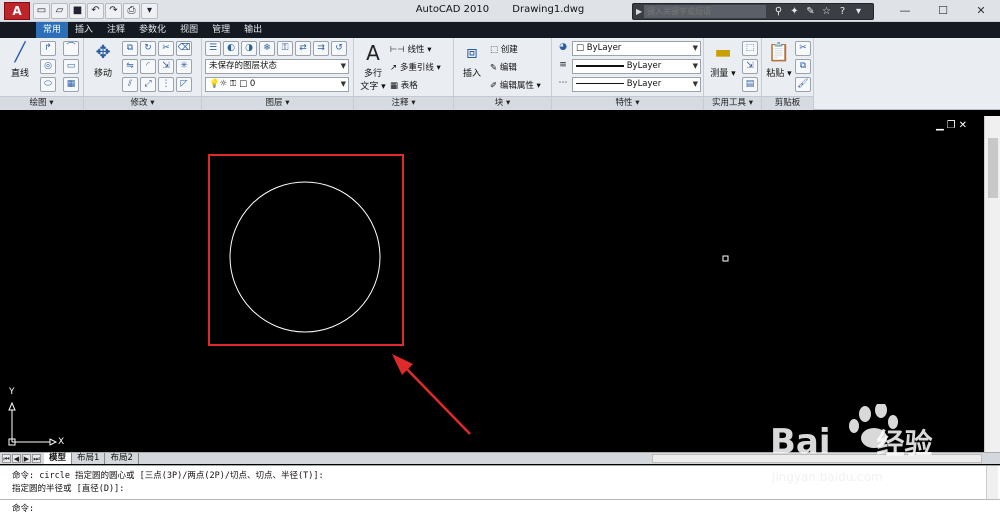 This screenshot has height=513, width=1000. What do you see at coordinates (131, 11) in the screenshot?
I see `plot-icon: ⎙` at bounding box center [131, 11].